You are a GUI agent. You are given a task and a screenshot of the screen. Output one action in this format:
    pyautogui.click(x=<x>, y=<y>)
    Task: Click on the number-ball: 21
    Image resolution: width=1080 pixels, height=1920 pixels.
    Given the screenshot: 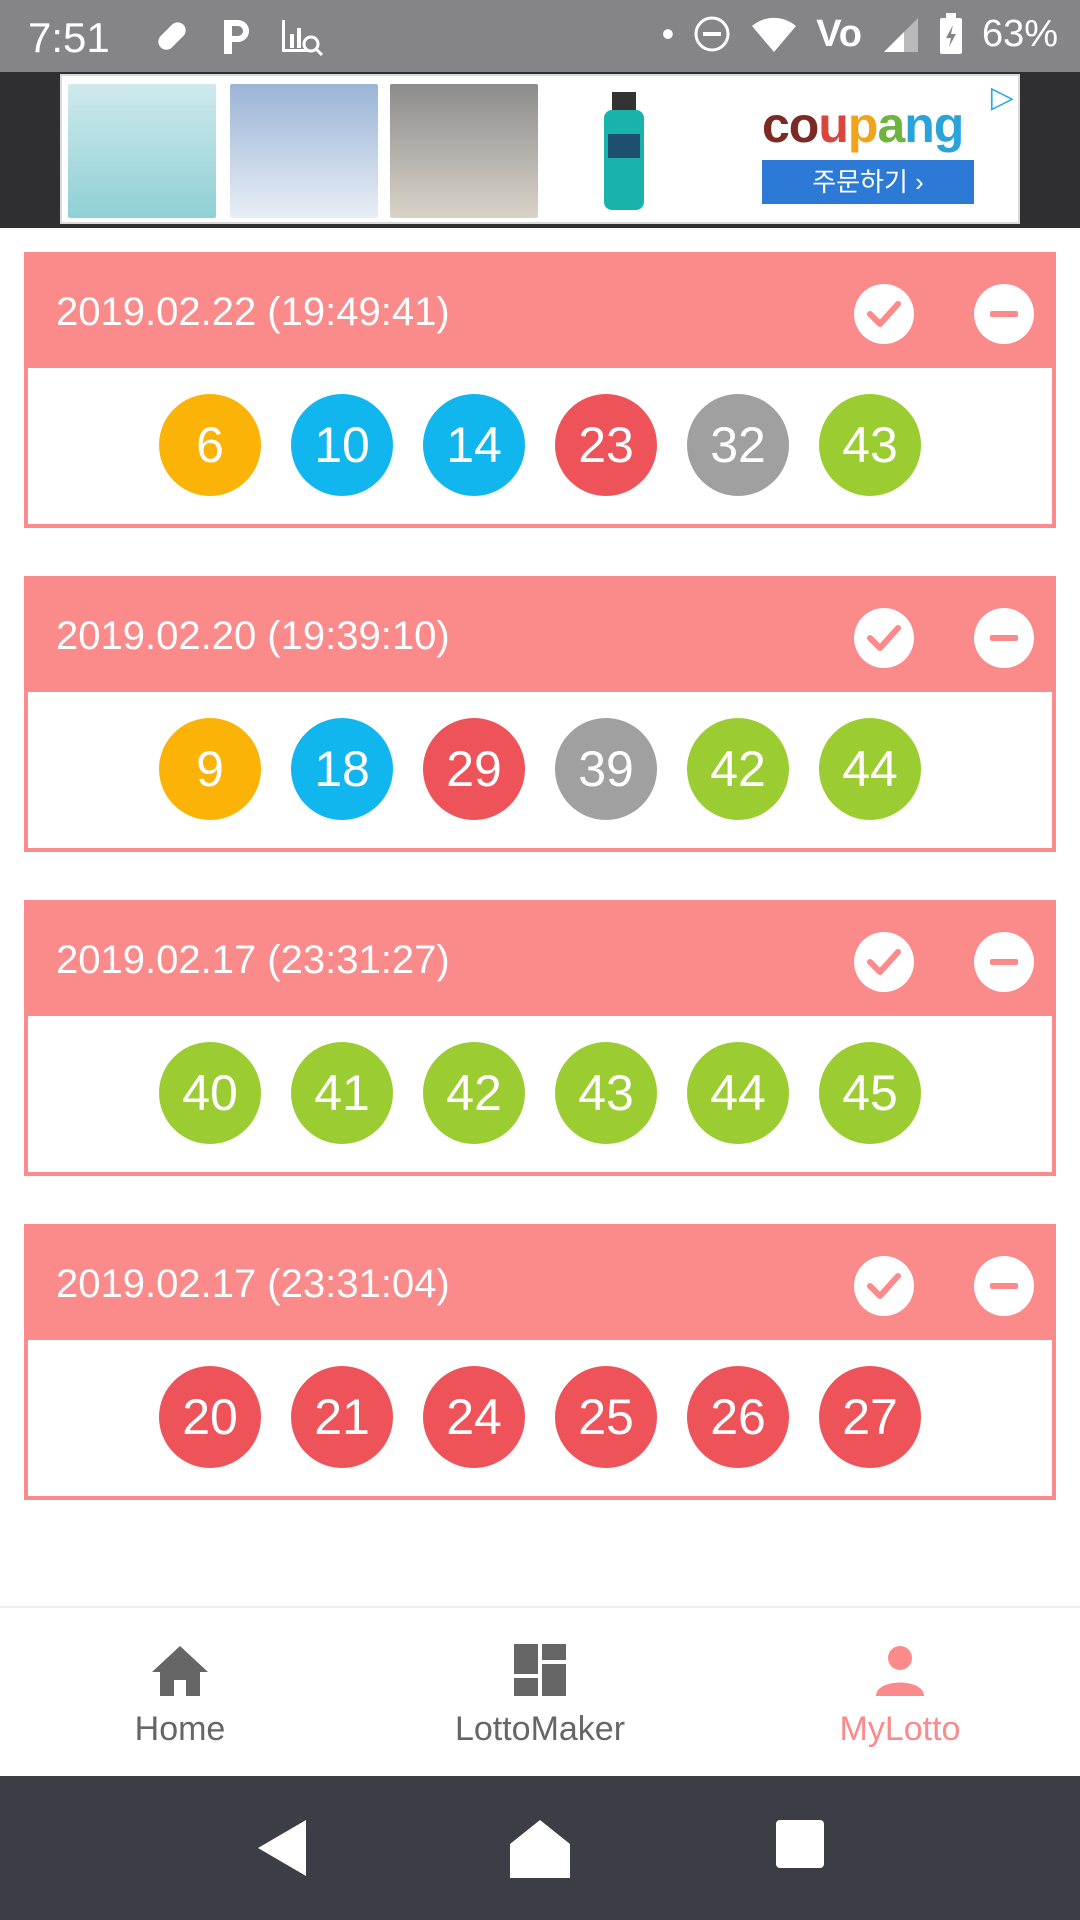 What is the action you would take?
    pyautogui.click(x=342, y=1417)
    